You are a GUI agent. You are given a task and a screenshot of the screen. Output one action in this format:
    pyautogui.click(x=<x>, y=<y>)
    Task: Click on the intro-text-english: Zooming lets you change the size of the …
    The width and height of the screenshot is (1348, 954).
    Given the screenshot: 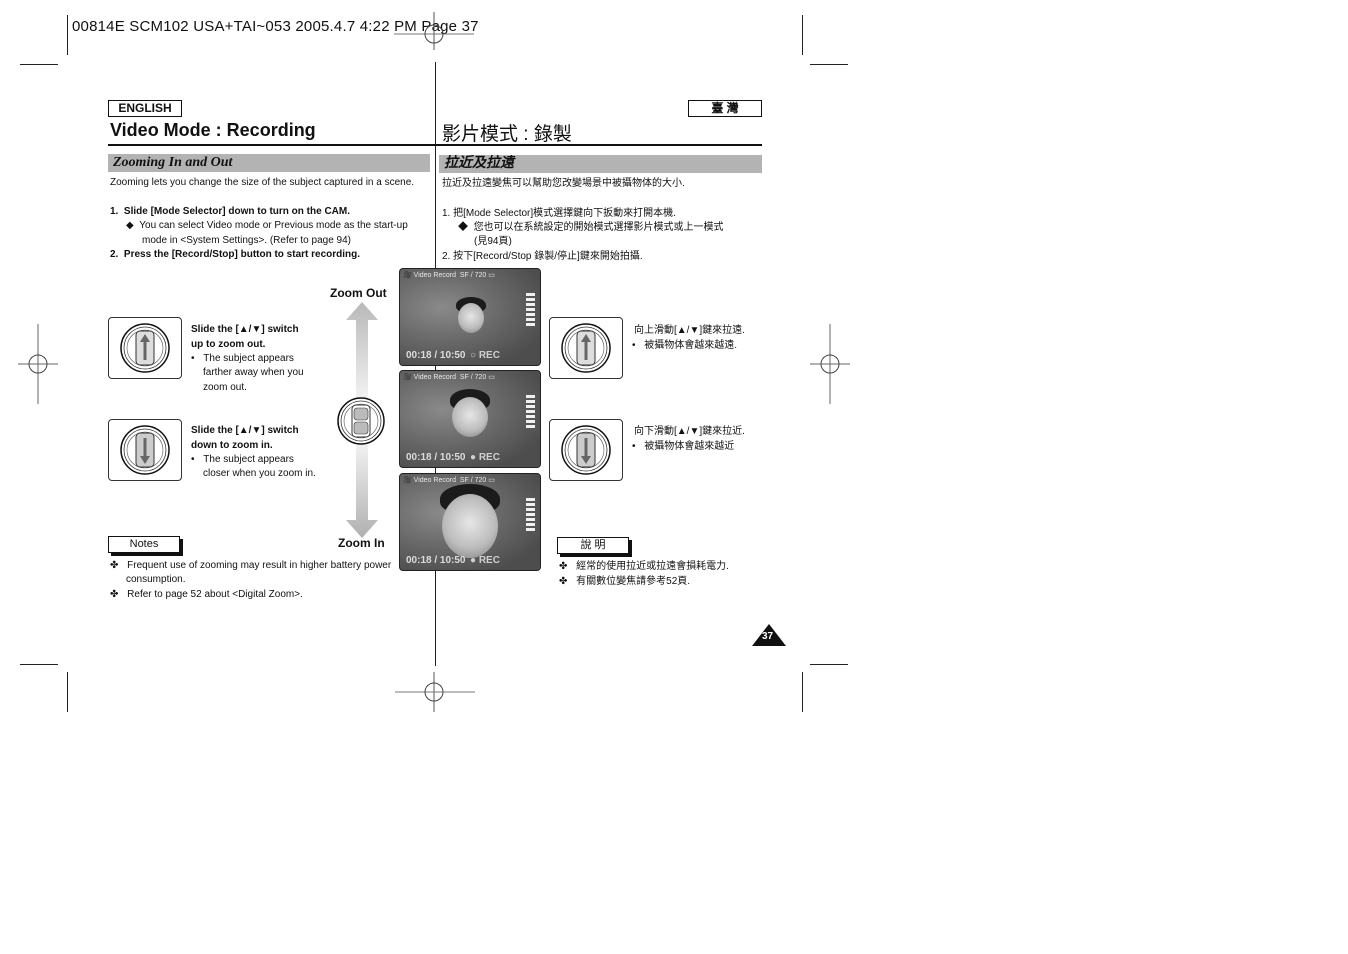 What is the action you would take?
    pyautogui.click(x=262, y=182)
    